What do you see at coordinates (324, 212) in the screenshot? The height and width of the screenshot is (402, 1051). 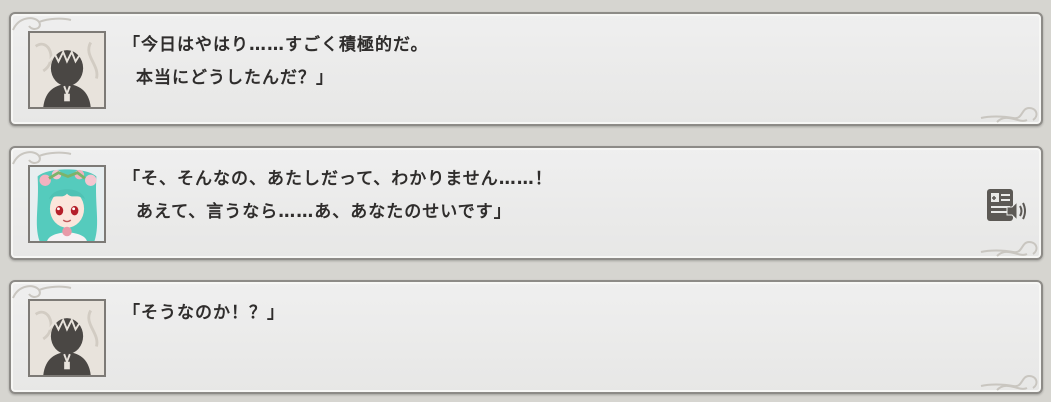 I see `dialogue-line: あえて、言うなら……あ、あなたのせいです」` at bounding box center [324, 212].